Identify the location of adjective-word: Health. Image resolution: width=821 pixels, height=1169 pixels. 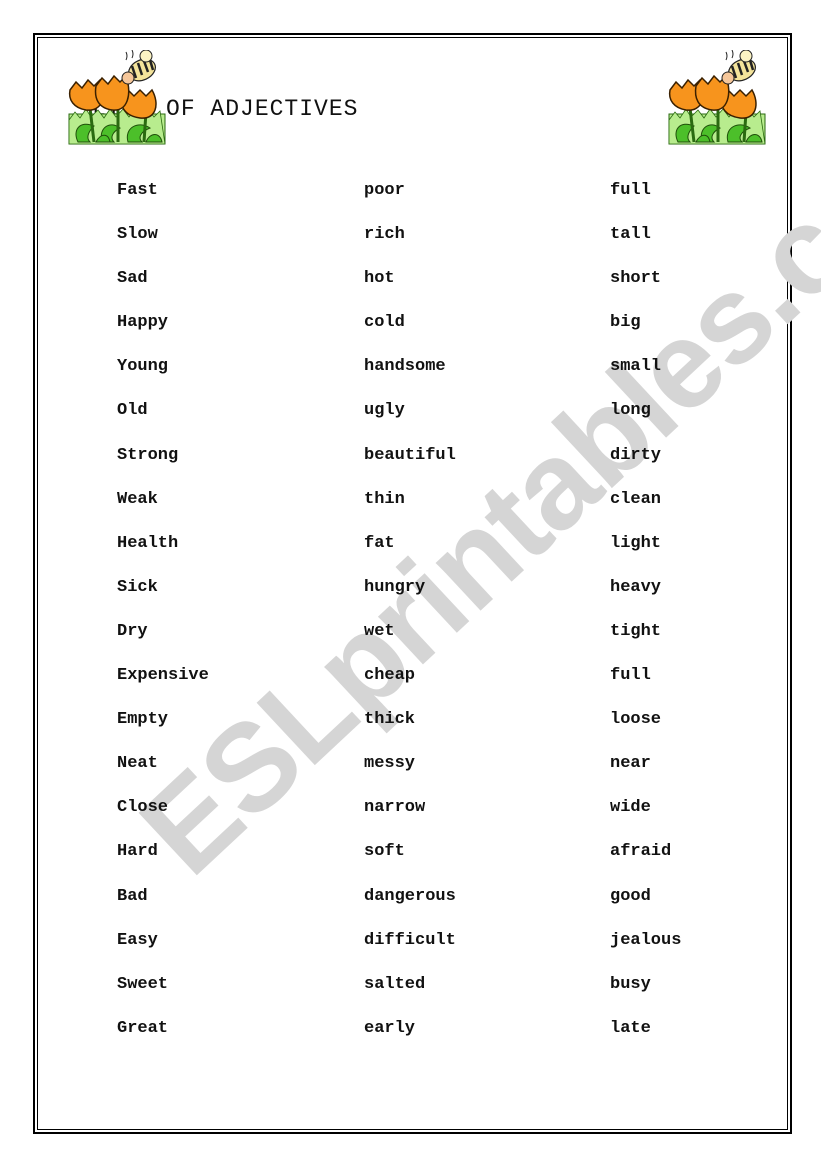
(148, 543).